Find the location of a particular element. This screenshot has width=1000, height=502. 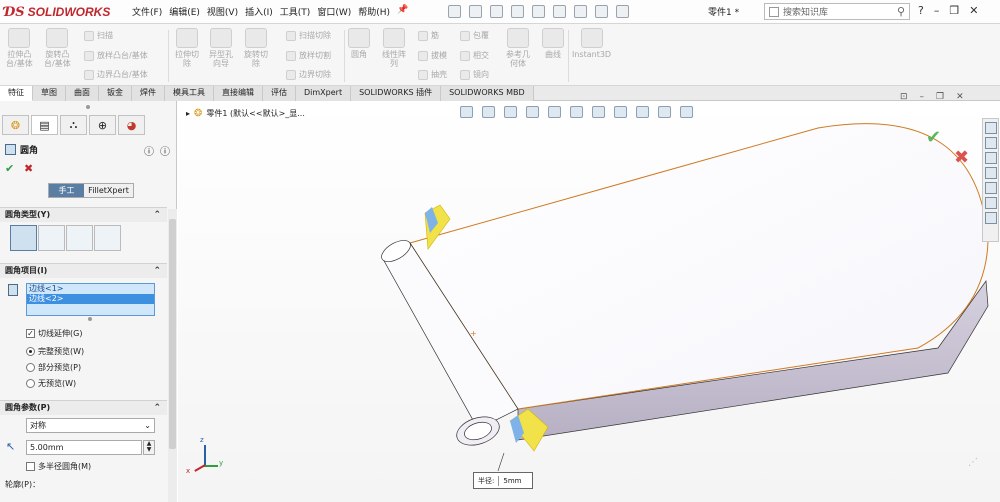

select-icon is located at coordinates (559, 11).